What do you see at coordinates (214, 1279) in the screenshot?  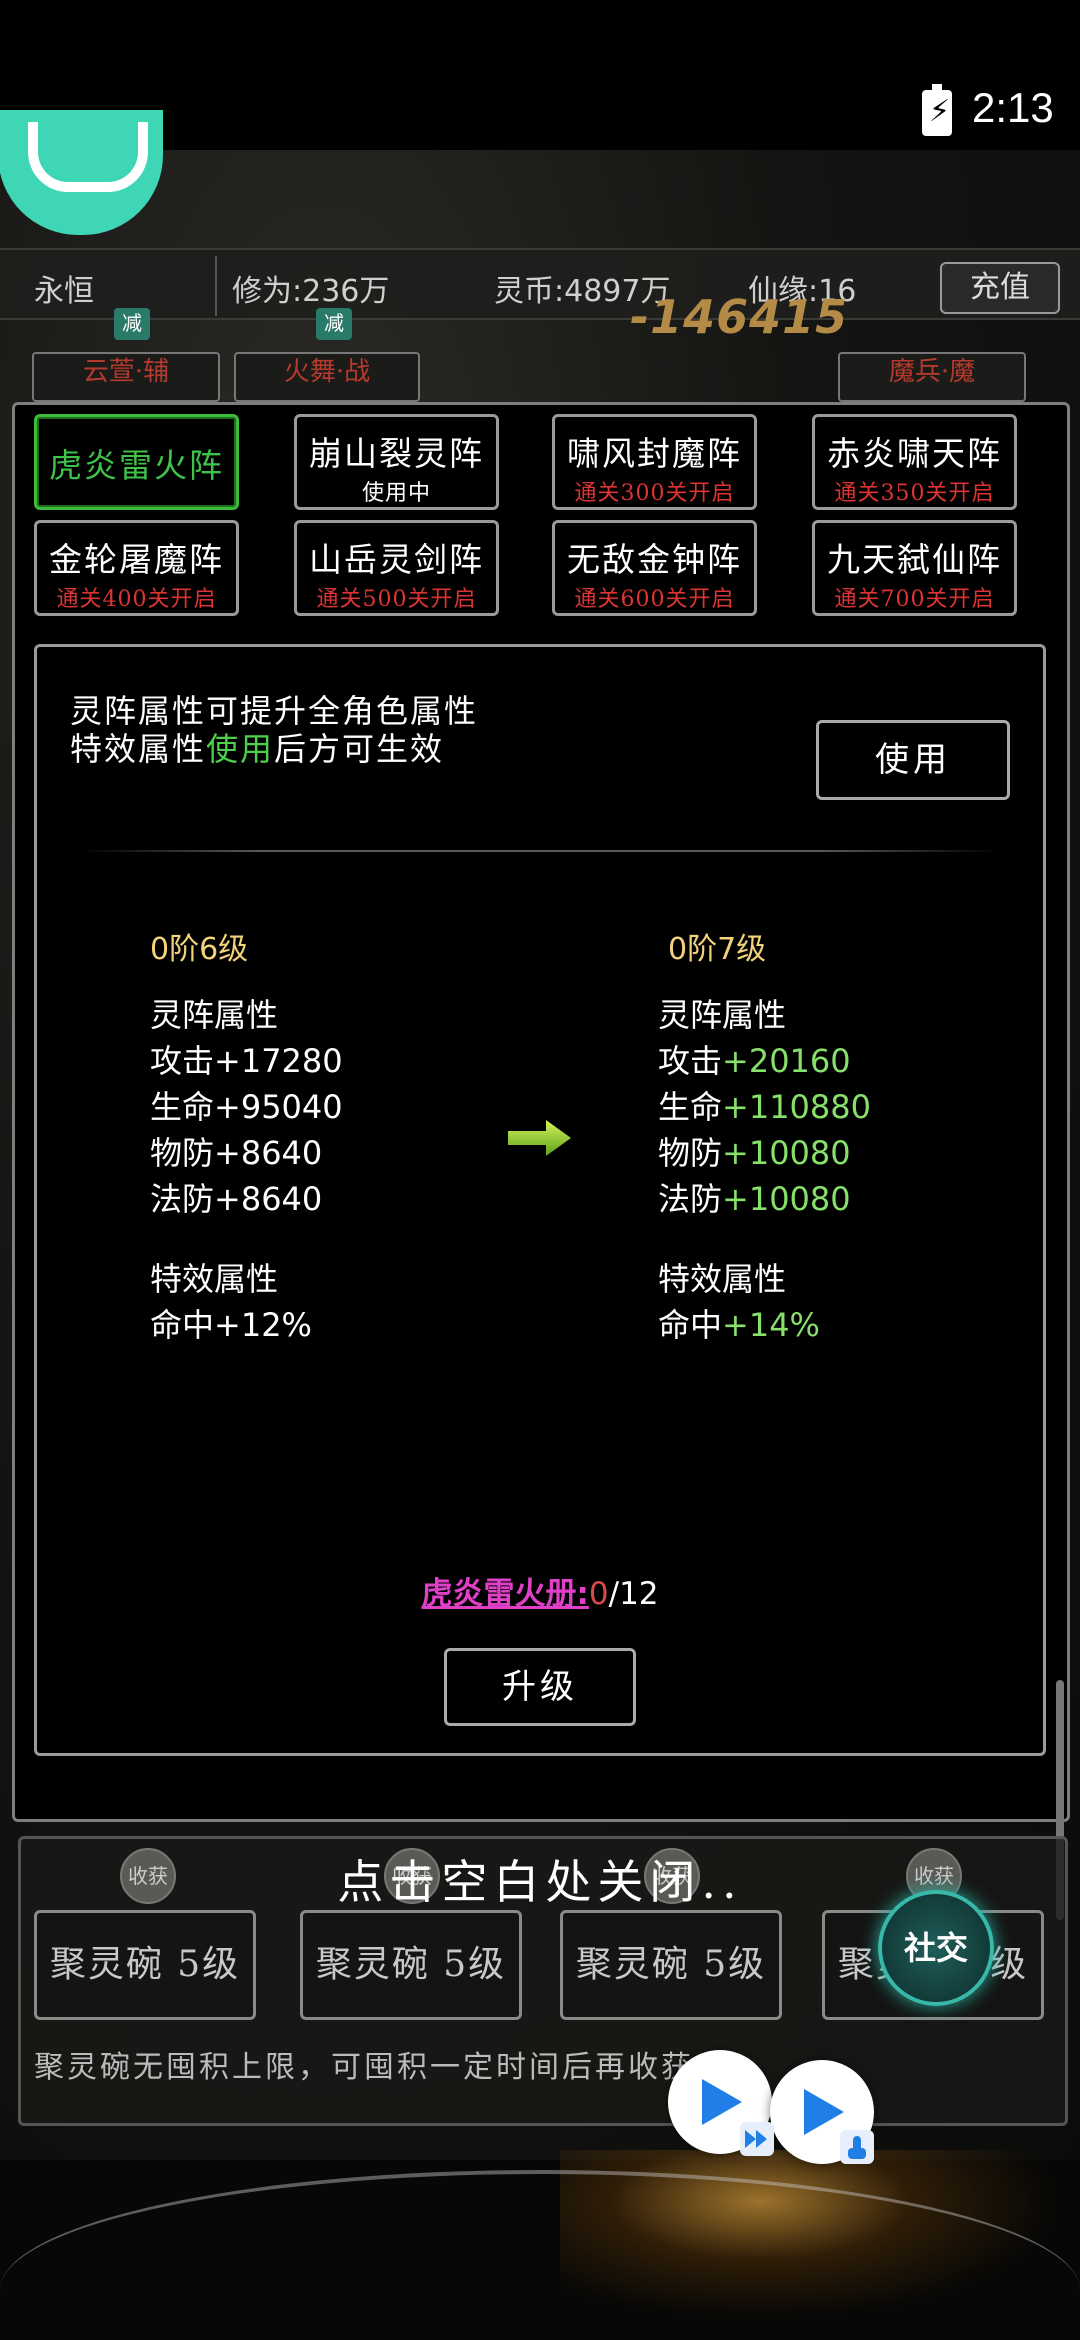 I see `current-effect-header: 特效属性` at bounding box center [214, 1279].